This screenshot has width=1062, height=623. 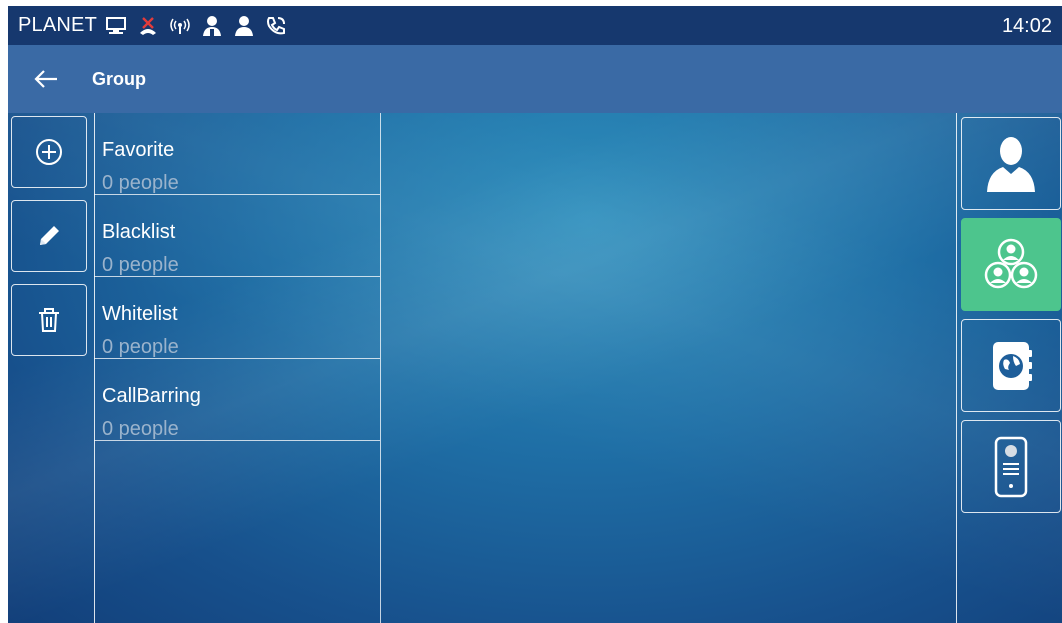 I want to click on group-name: CallBarring, so click(x=151, y=396).